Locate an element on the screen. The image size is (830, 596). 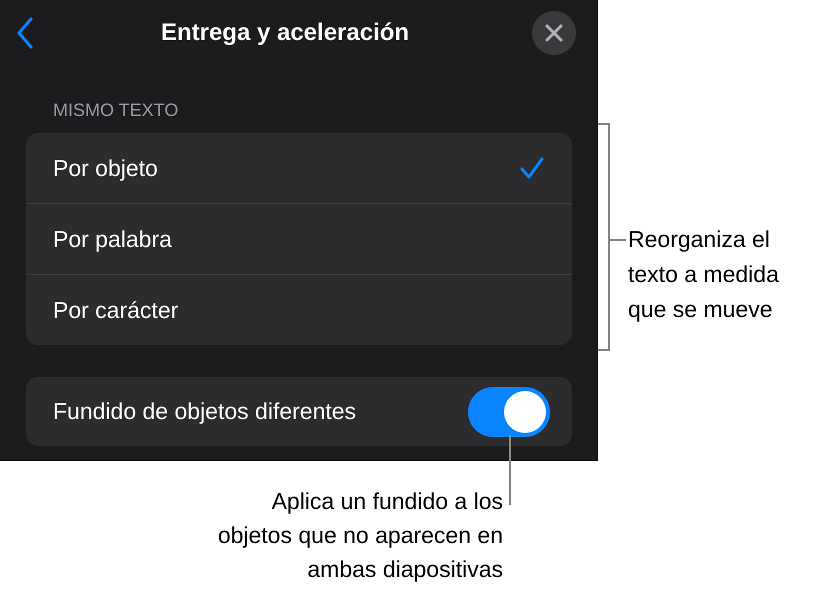
close-button is located at coordinates (554, 33).